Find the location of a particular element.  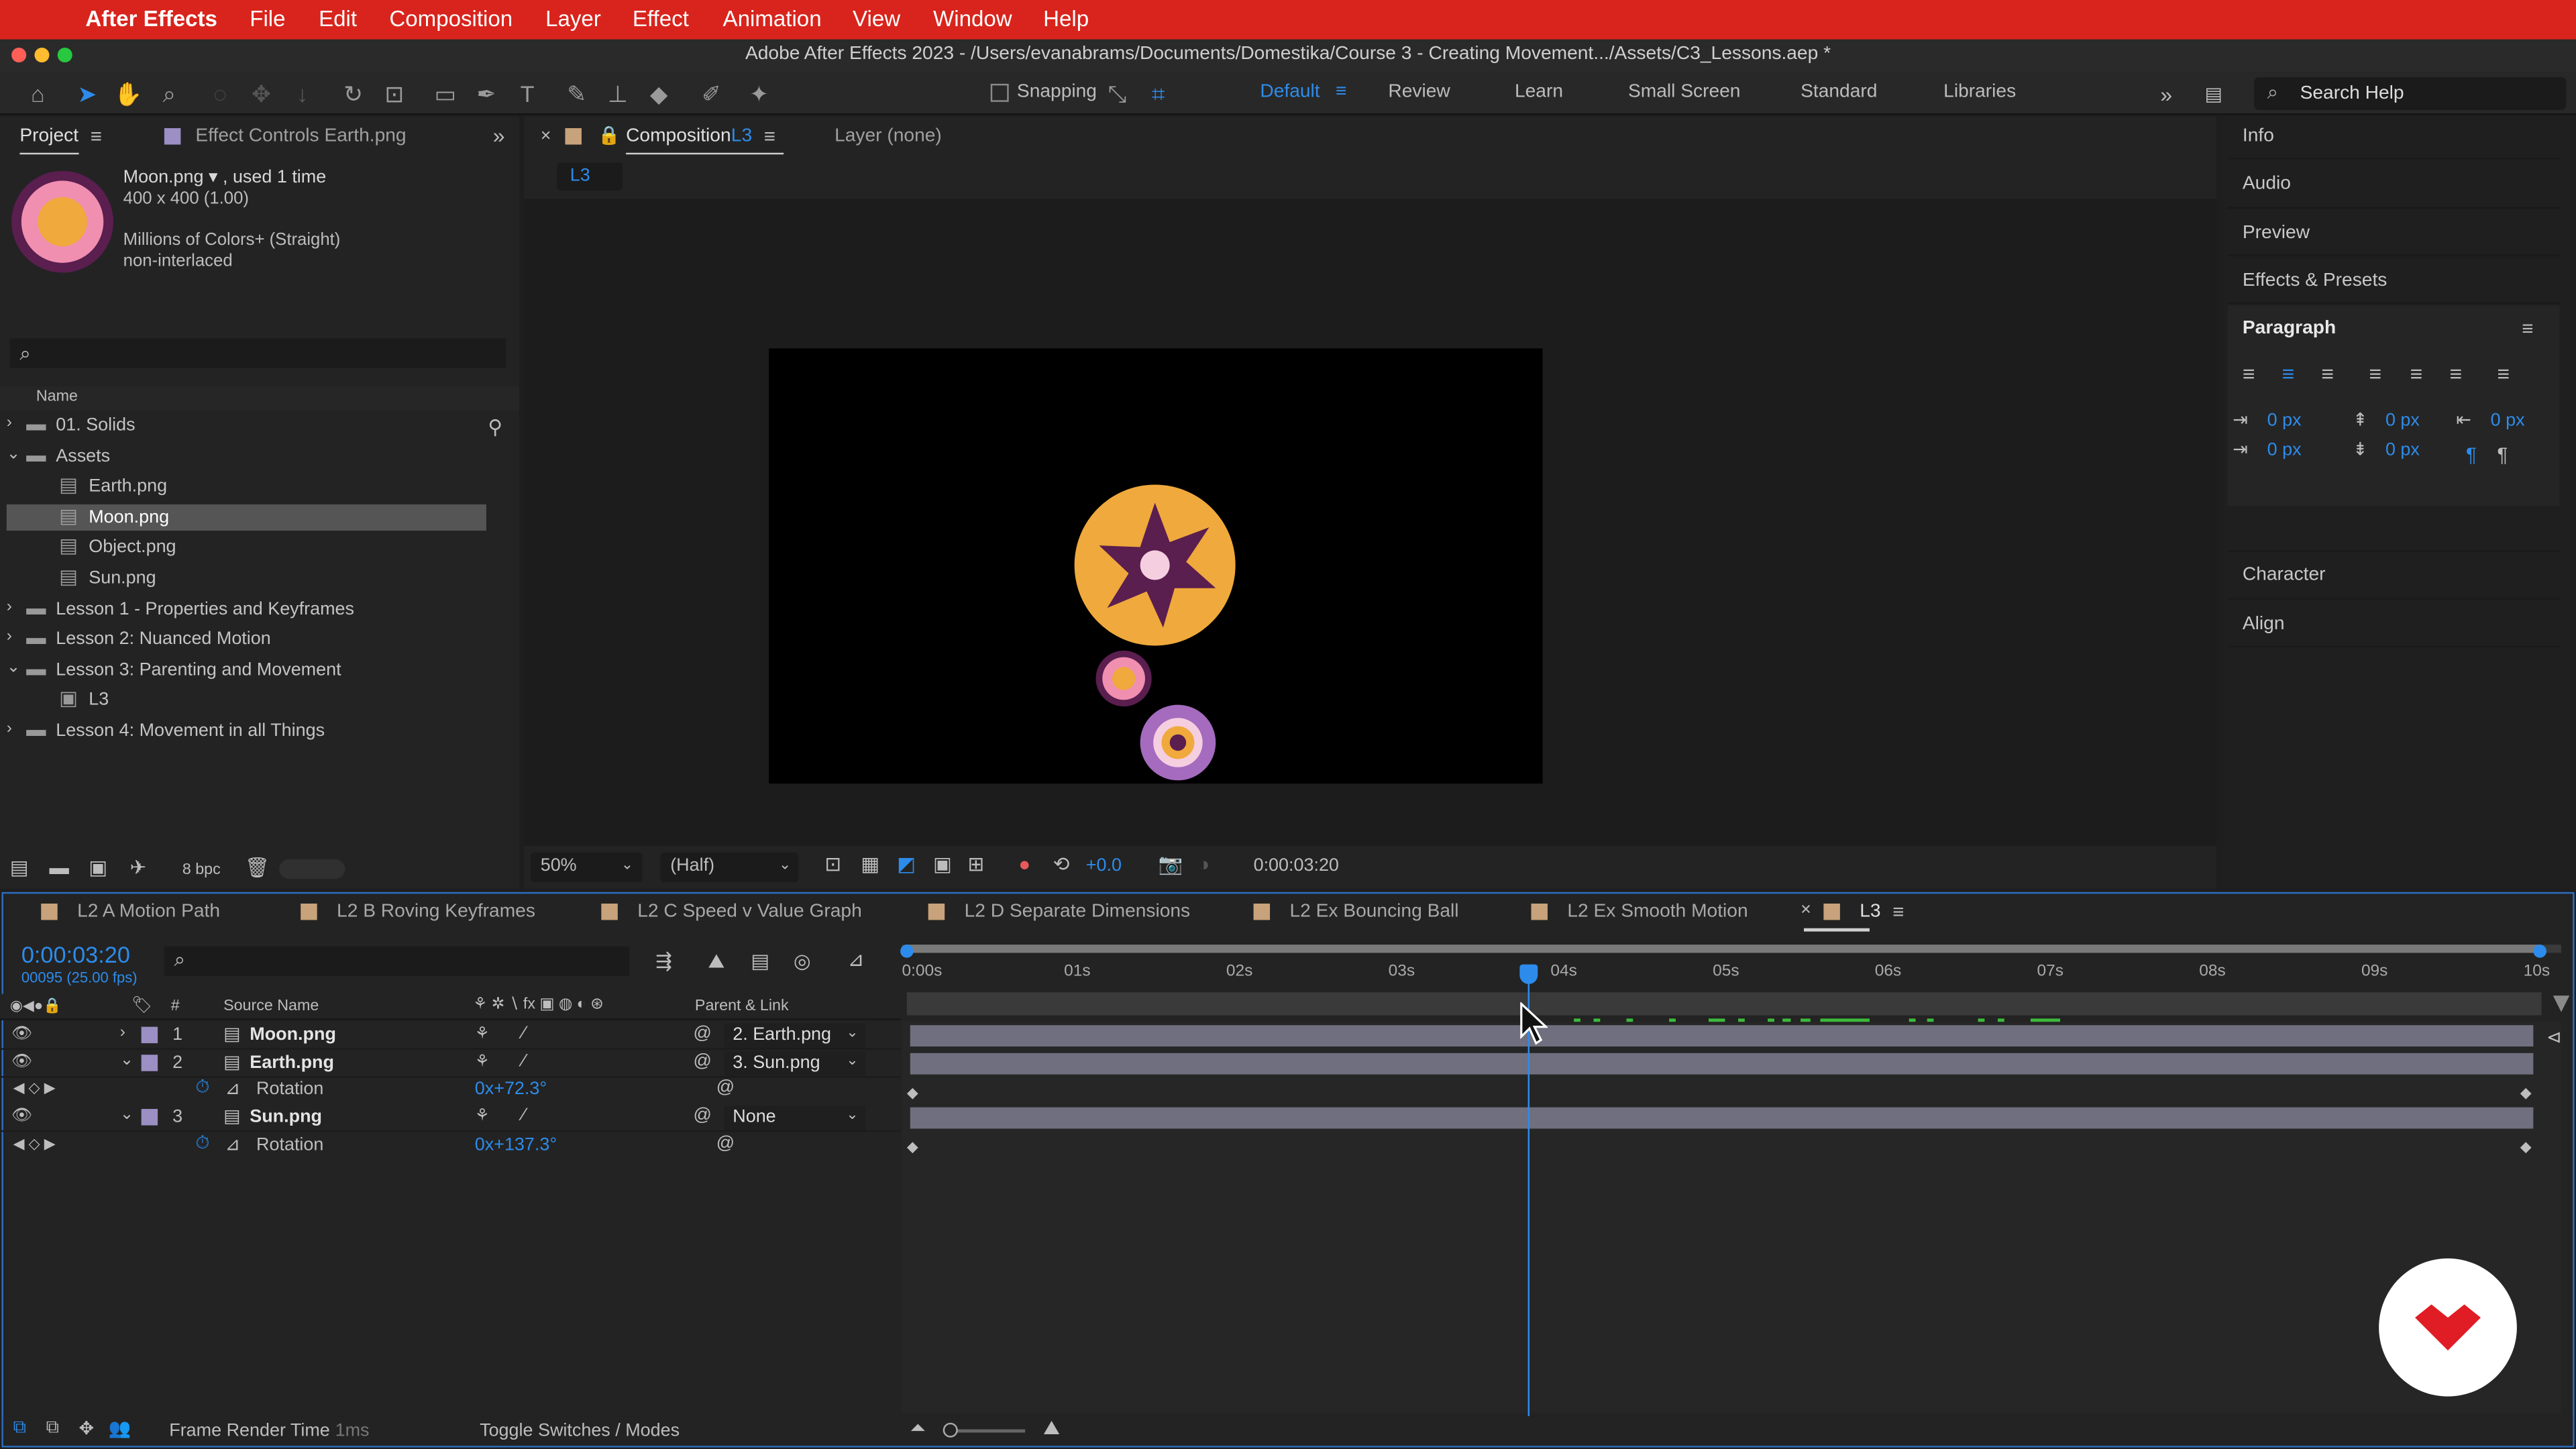

project-item: ▤ Earth.png is located at coordinates (246, 488).